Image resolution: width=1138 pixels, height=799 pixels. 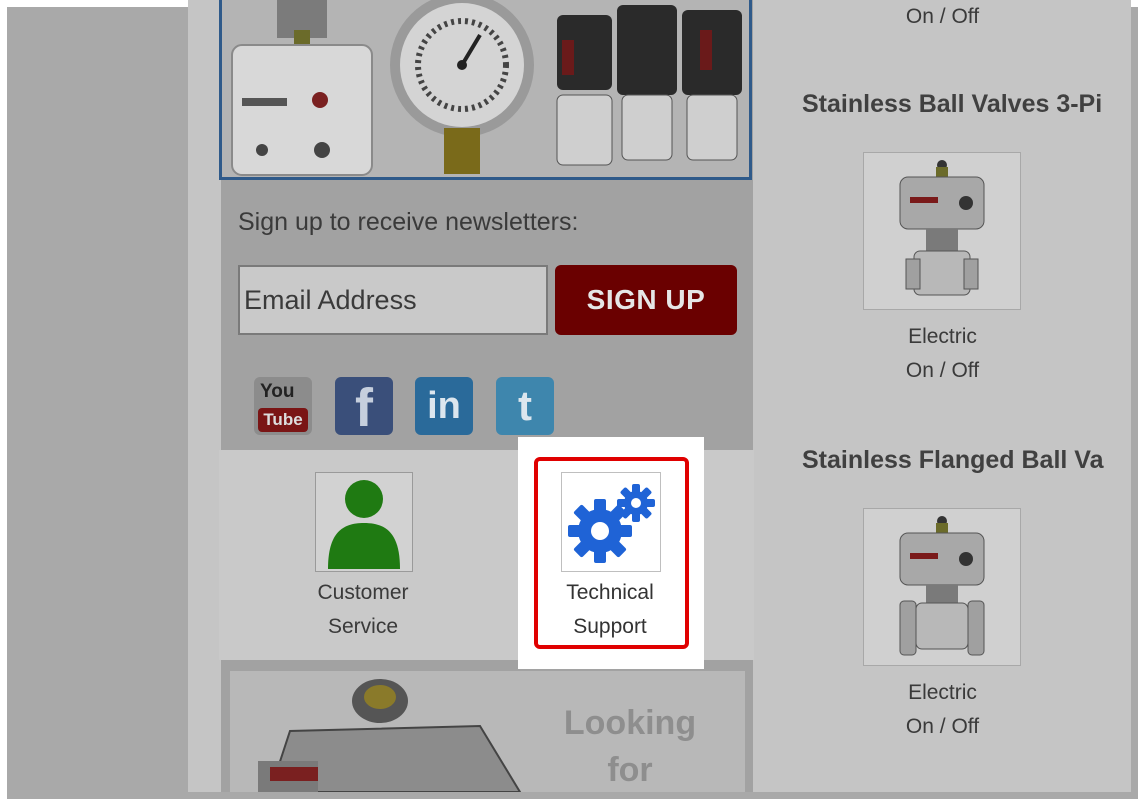 What do you see at coordinates (363, 610) in the screenshot?
I see `customer-service-label: Customer Service` at bounding box center [363, 610].